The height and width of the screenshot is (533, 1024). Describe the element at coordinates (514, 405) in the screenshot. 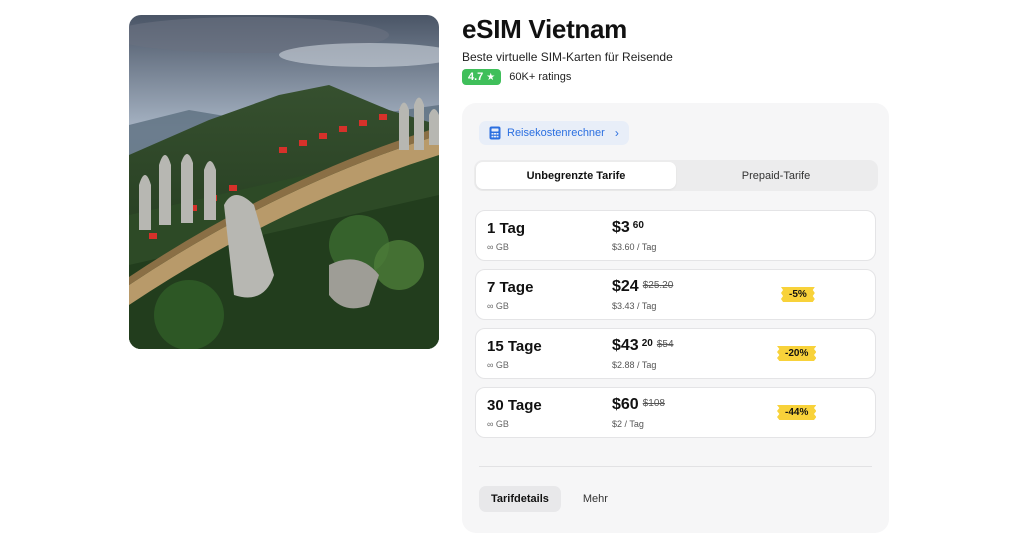

I see `plan-duration: 30 Tage` at that location.